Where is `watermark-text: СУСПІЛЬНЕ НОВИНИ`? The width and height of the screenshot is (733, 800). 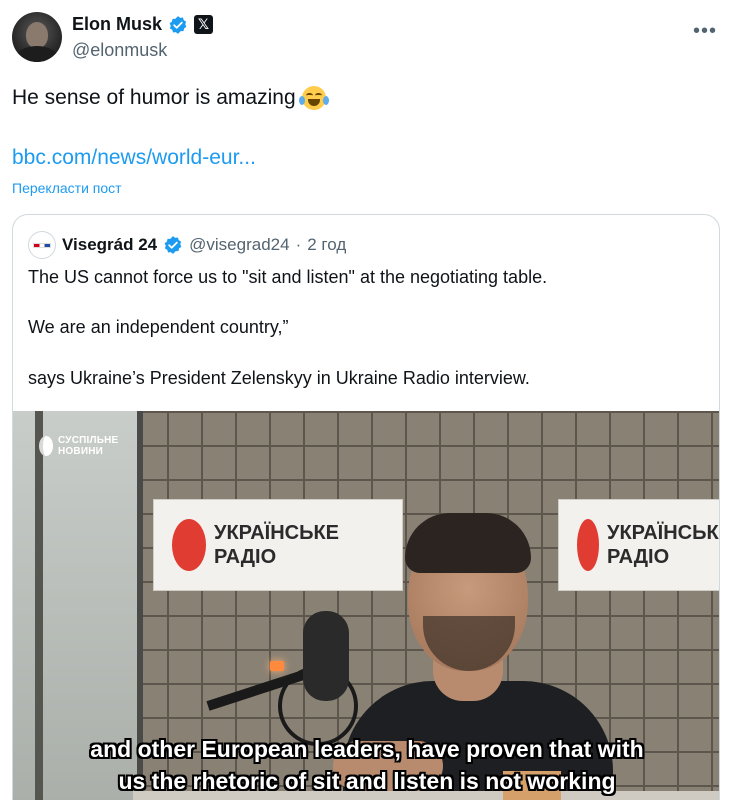
watermark-text: СУСПІЛЬНЕ НОВИНИ is located at coordinates (88, 446).